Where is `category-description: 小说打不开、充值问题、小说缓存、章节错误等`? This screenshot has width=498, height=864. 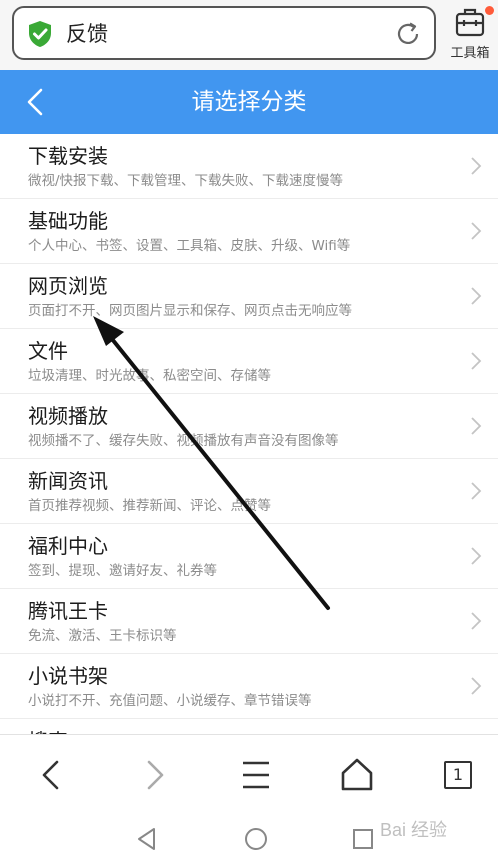
category-description: 小说打不开、充值问题、小说缓存、章节错误等 is located at coordinates (170, 701).